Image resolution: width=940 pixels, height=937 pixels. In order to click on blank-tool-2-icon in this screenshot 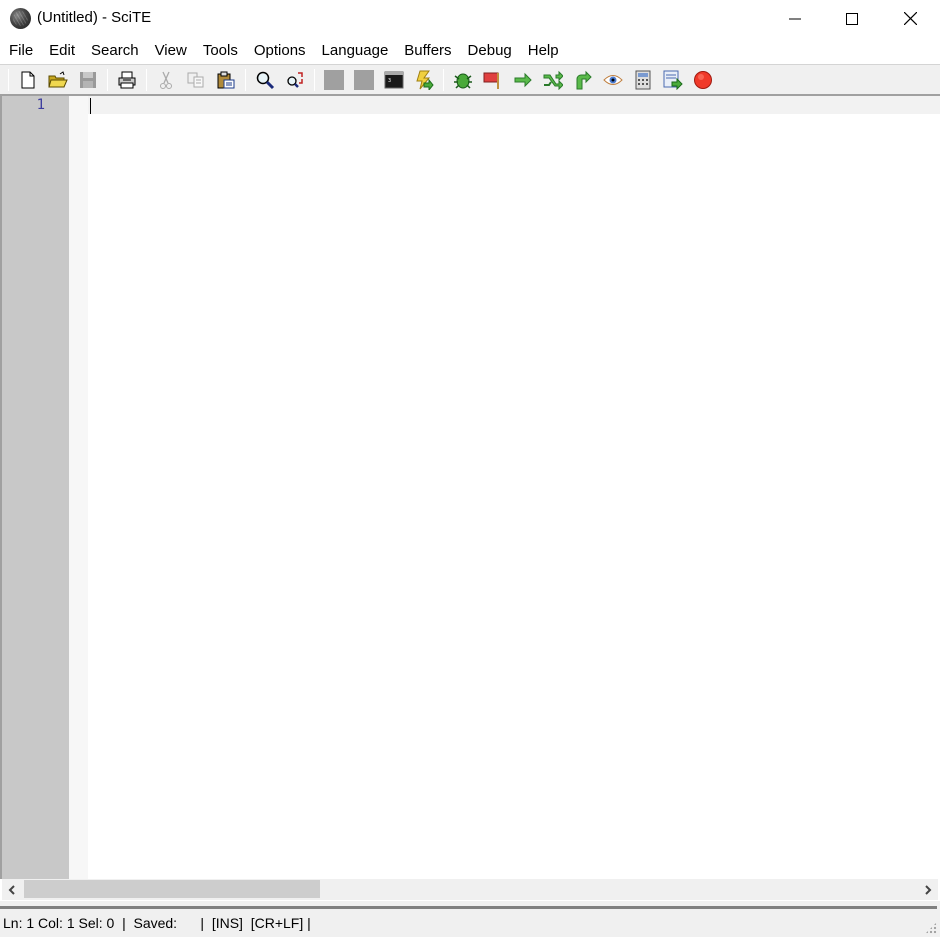, I will do `click(364, 79)`.